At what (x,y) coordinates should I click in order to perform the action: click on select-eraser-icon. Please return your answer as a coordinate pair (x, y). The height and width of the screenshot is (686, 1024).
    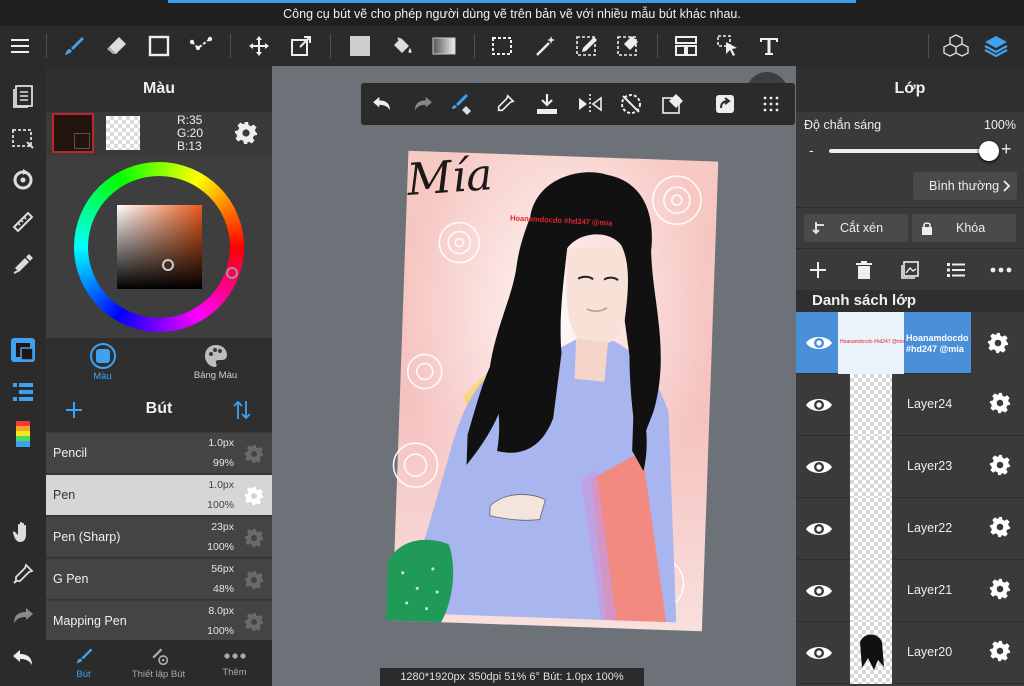
    Looking at the image, I should click on (628, 46).